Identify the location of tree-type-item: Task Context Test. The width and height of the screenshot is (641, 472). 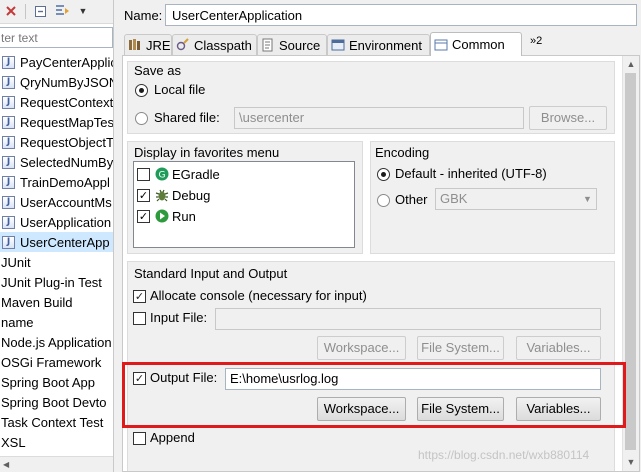
(56, 422).